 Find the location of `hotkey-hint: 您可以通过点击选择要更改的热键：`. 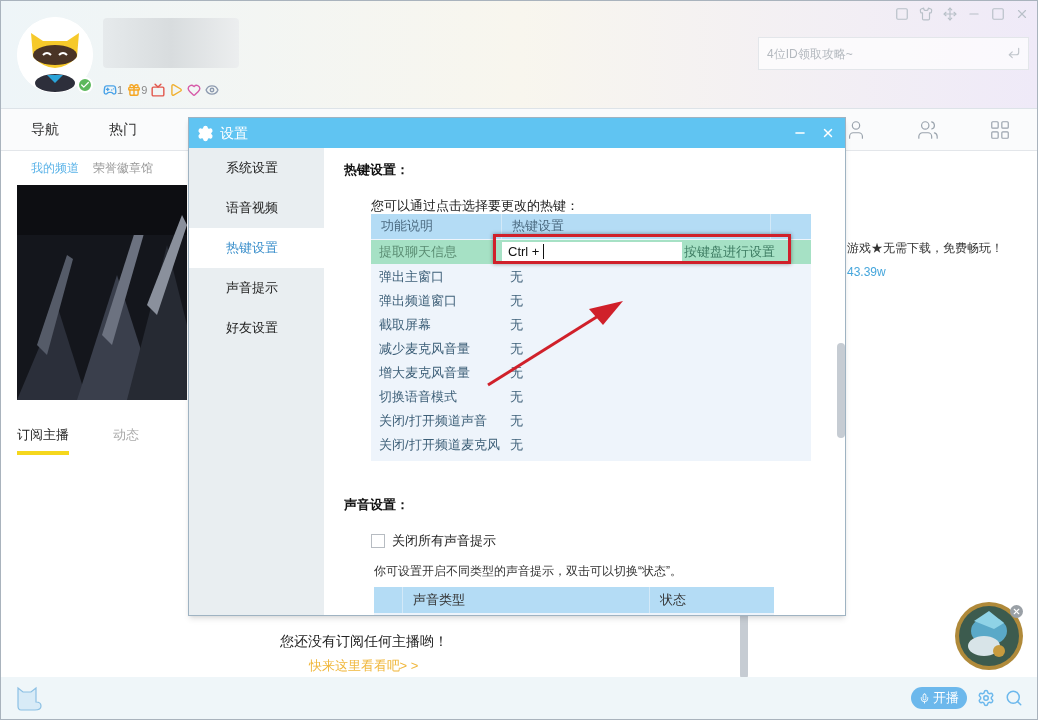

hotkey-hint: 您可以通过点击选择要更改的热键： is located at coordinates (475, 205).